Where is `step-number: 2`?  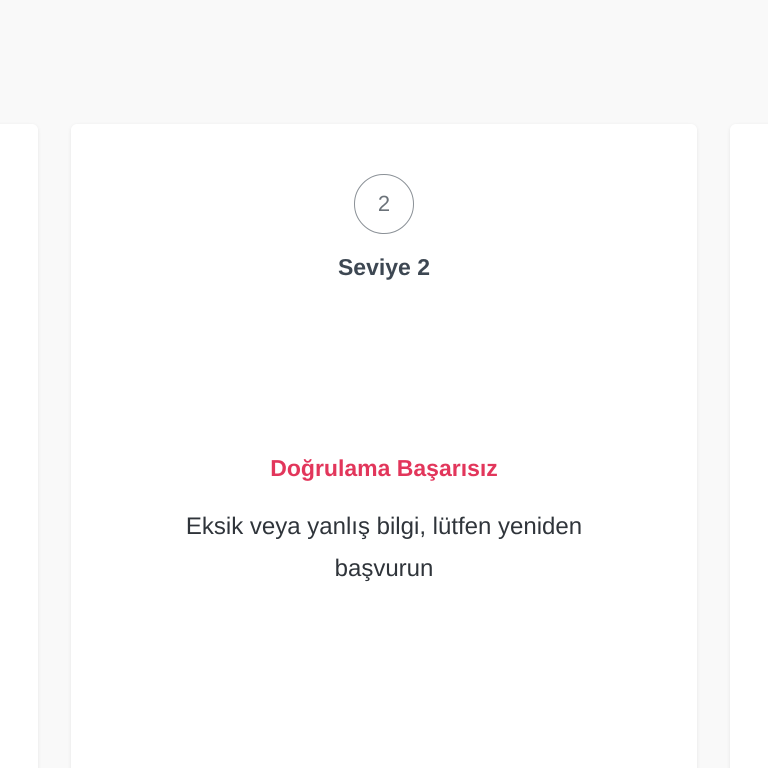
step-number: 2 is located at coordinates (384, 204).